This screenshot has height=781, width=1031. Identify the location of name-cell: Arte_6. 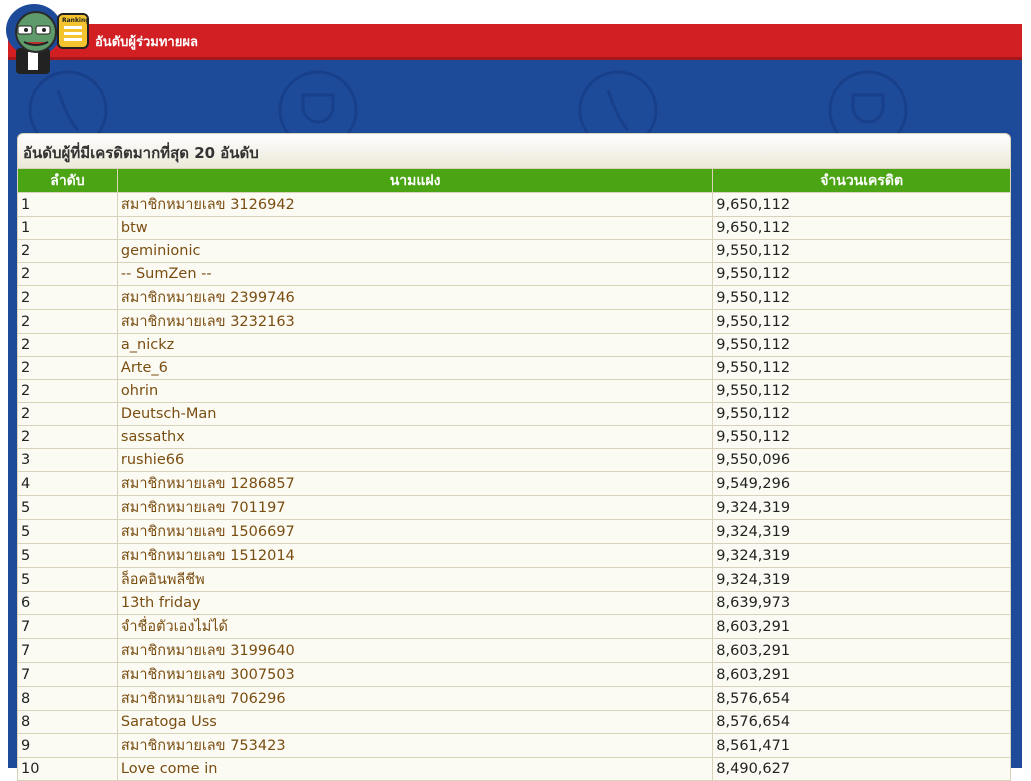
(415, 368).